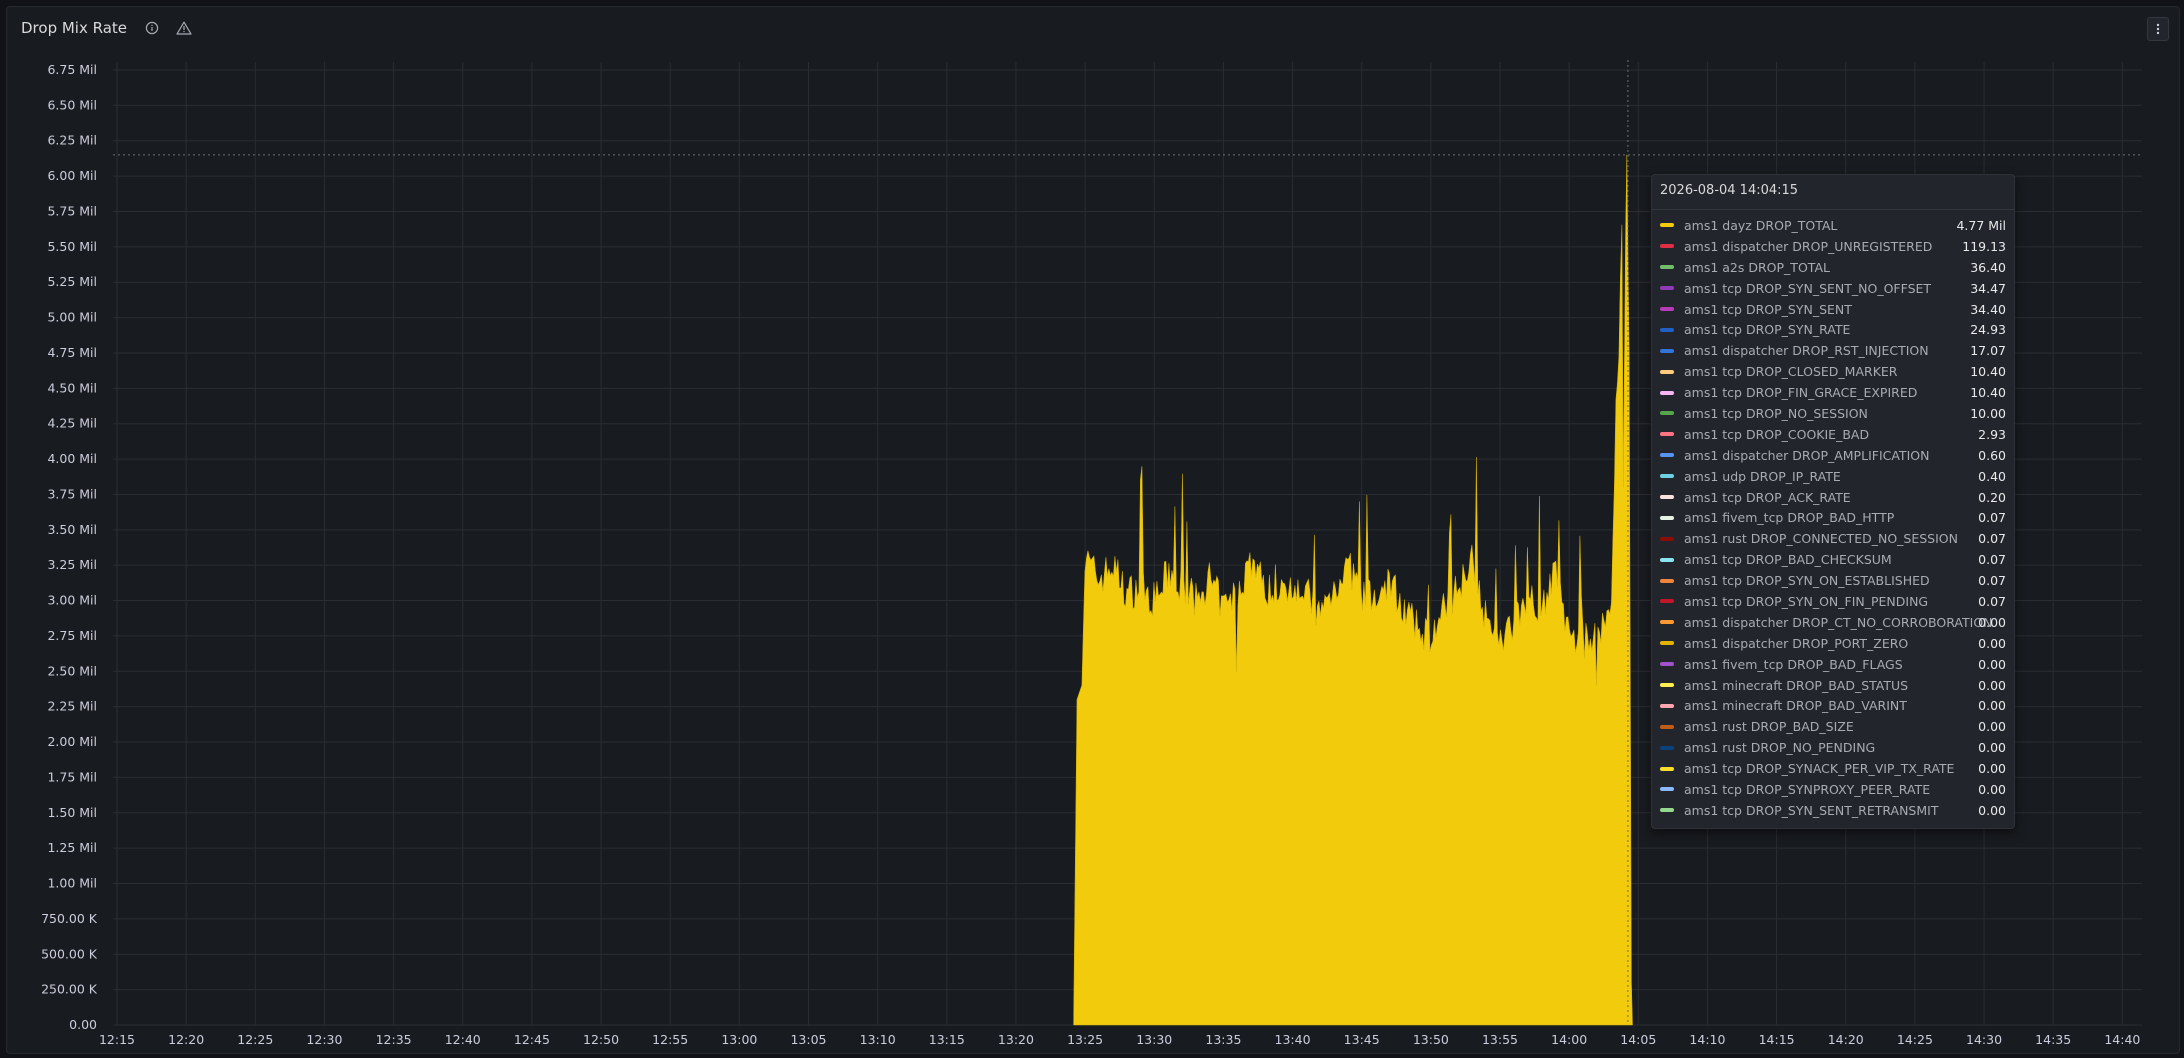 The image size is (2184, 1058). What do you see at coordinates (324, 1039) in the screenshot?
I see `x-tick-label: 12:30` at bounding box center [324, 1039].